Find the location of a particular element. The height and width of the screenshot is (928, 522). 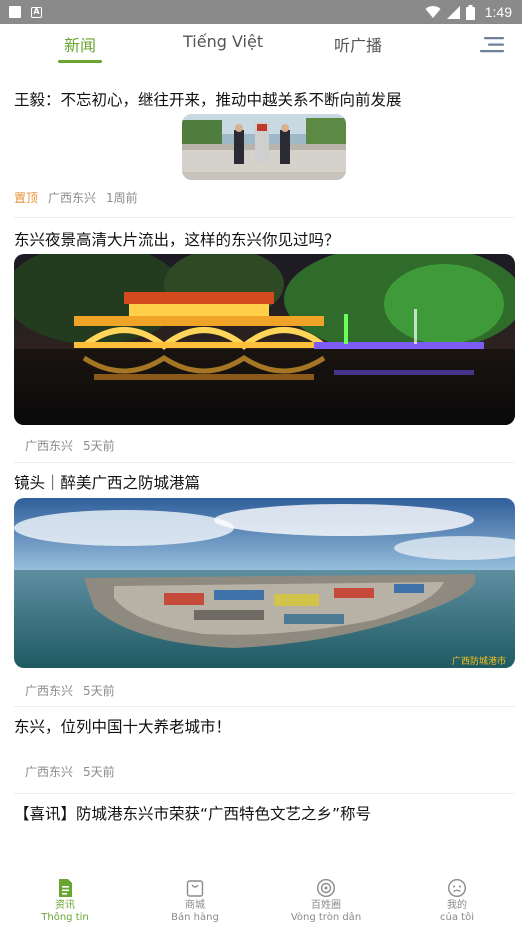

article-title: 东兴夜景高清大片流出，这样的东兴你见过吗？ is located at coordinates (177, 239).